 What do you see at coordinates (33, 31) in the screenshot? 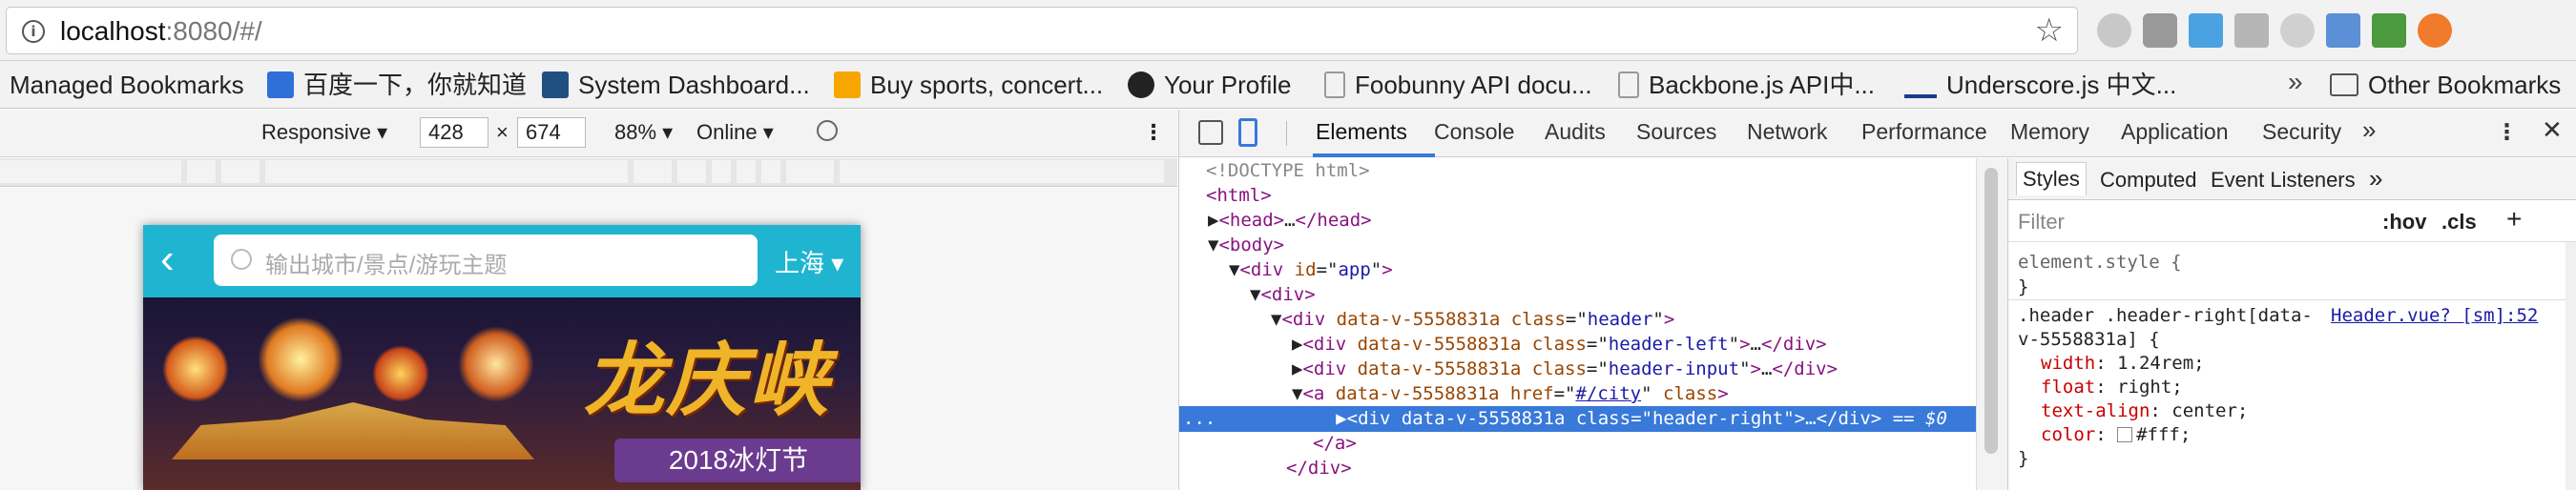
I see `info-icon: i` at bounding box center [33, 31].